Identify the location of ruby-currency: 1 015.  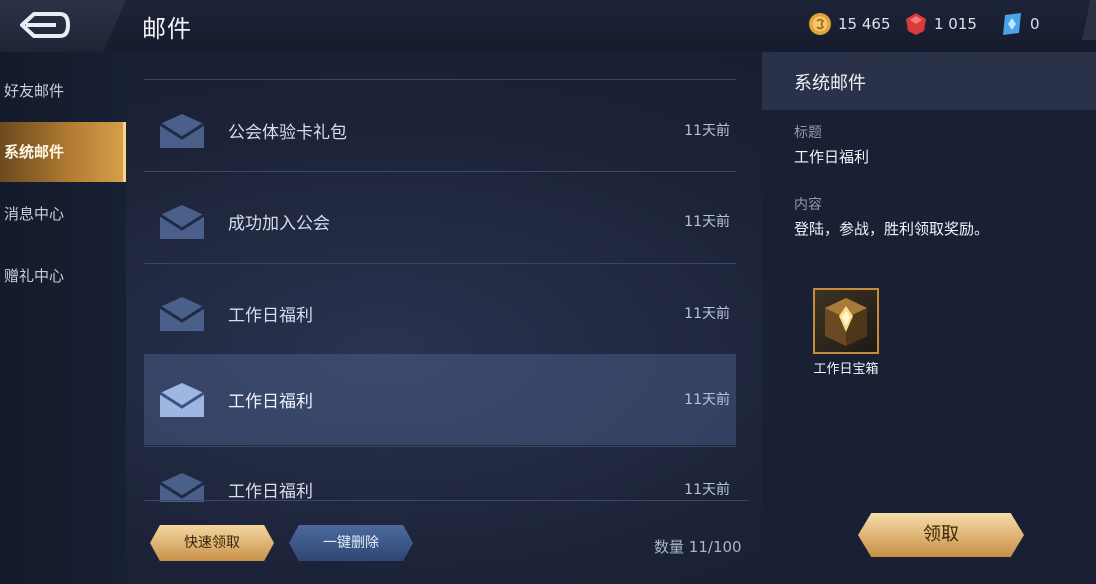
(940, 24).